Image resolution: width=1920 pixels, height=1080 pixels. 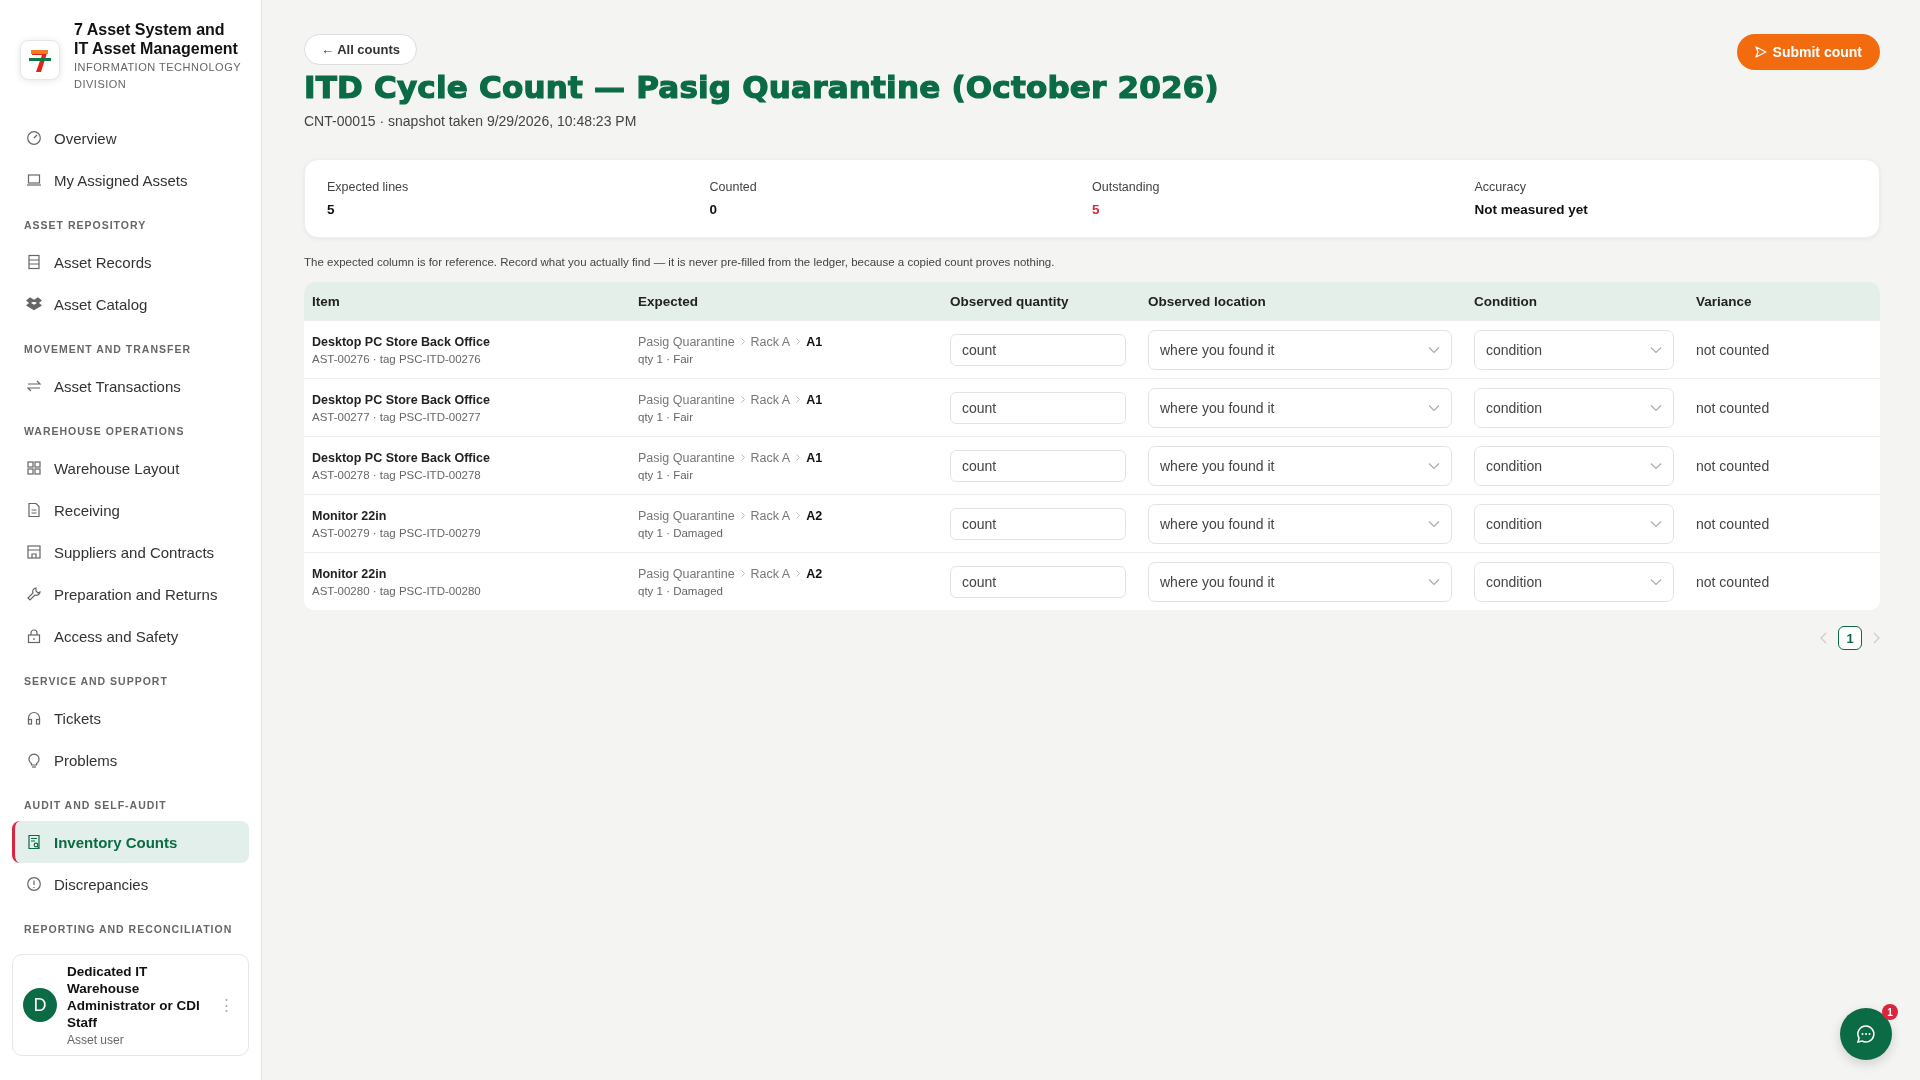 What do you see at coordinates (130, 262) in the screenshot?
I see `nav-item: Asset Records` at bounding box center [130, 262].